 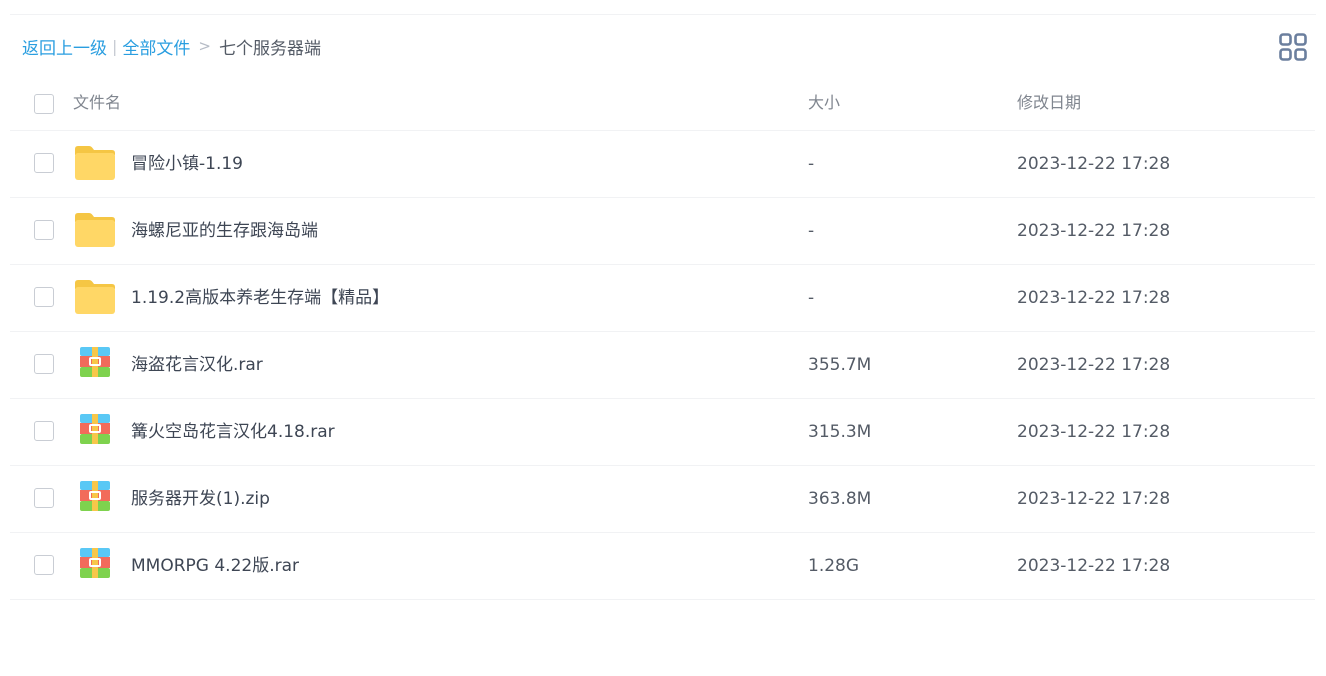 I want to click on header-filename: 文件名, so click(x=97, y=103).